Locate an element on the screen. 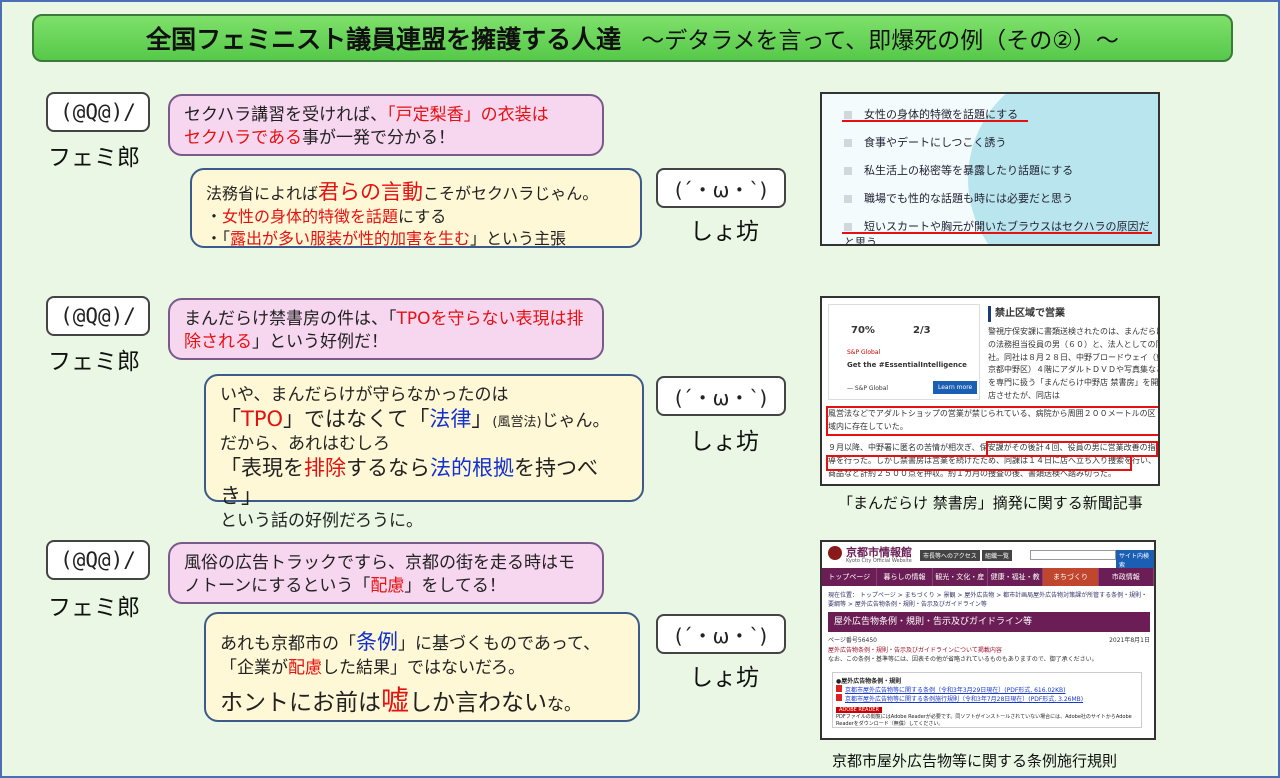  femi-face-2: (@Q@)/ is located at coordinates (98, 316).